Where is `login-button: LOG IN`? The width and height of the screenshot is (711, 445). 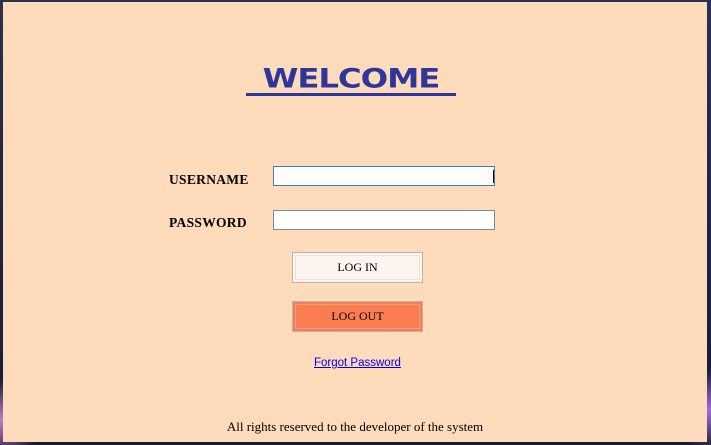
login-button: LOG IN is located at coordinates (357, 267).